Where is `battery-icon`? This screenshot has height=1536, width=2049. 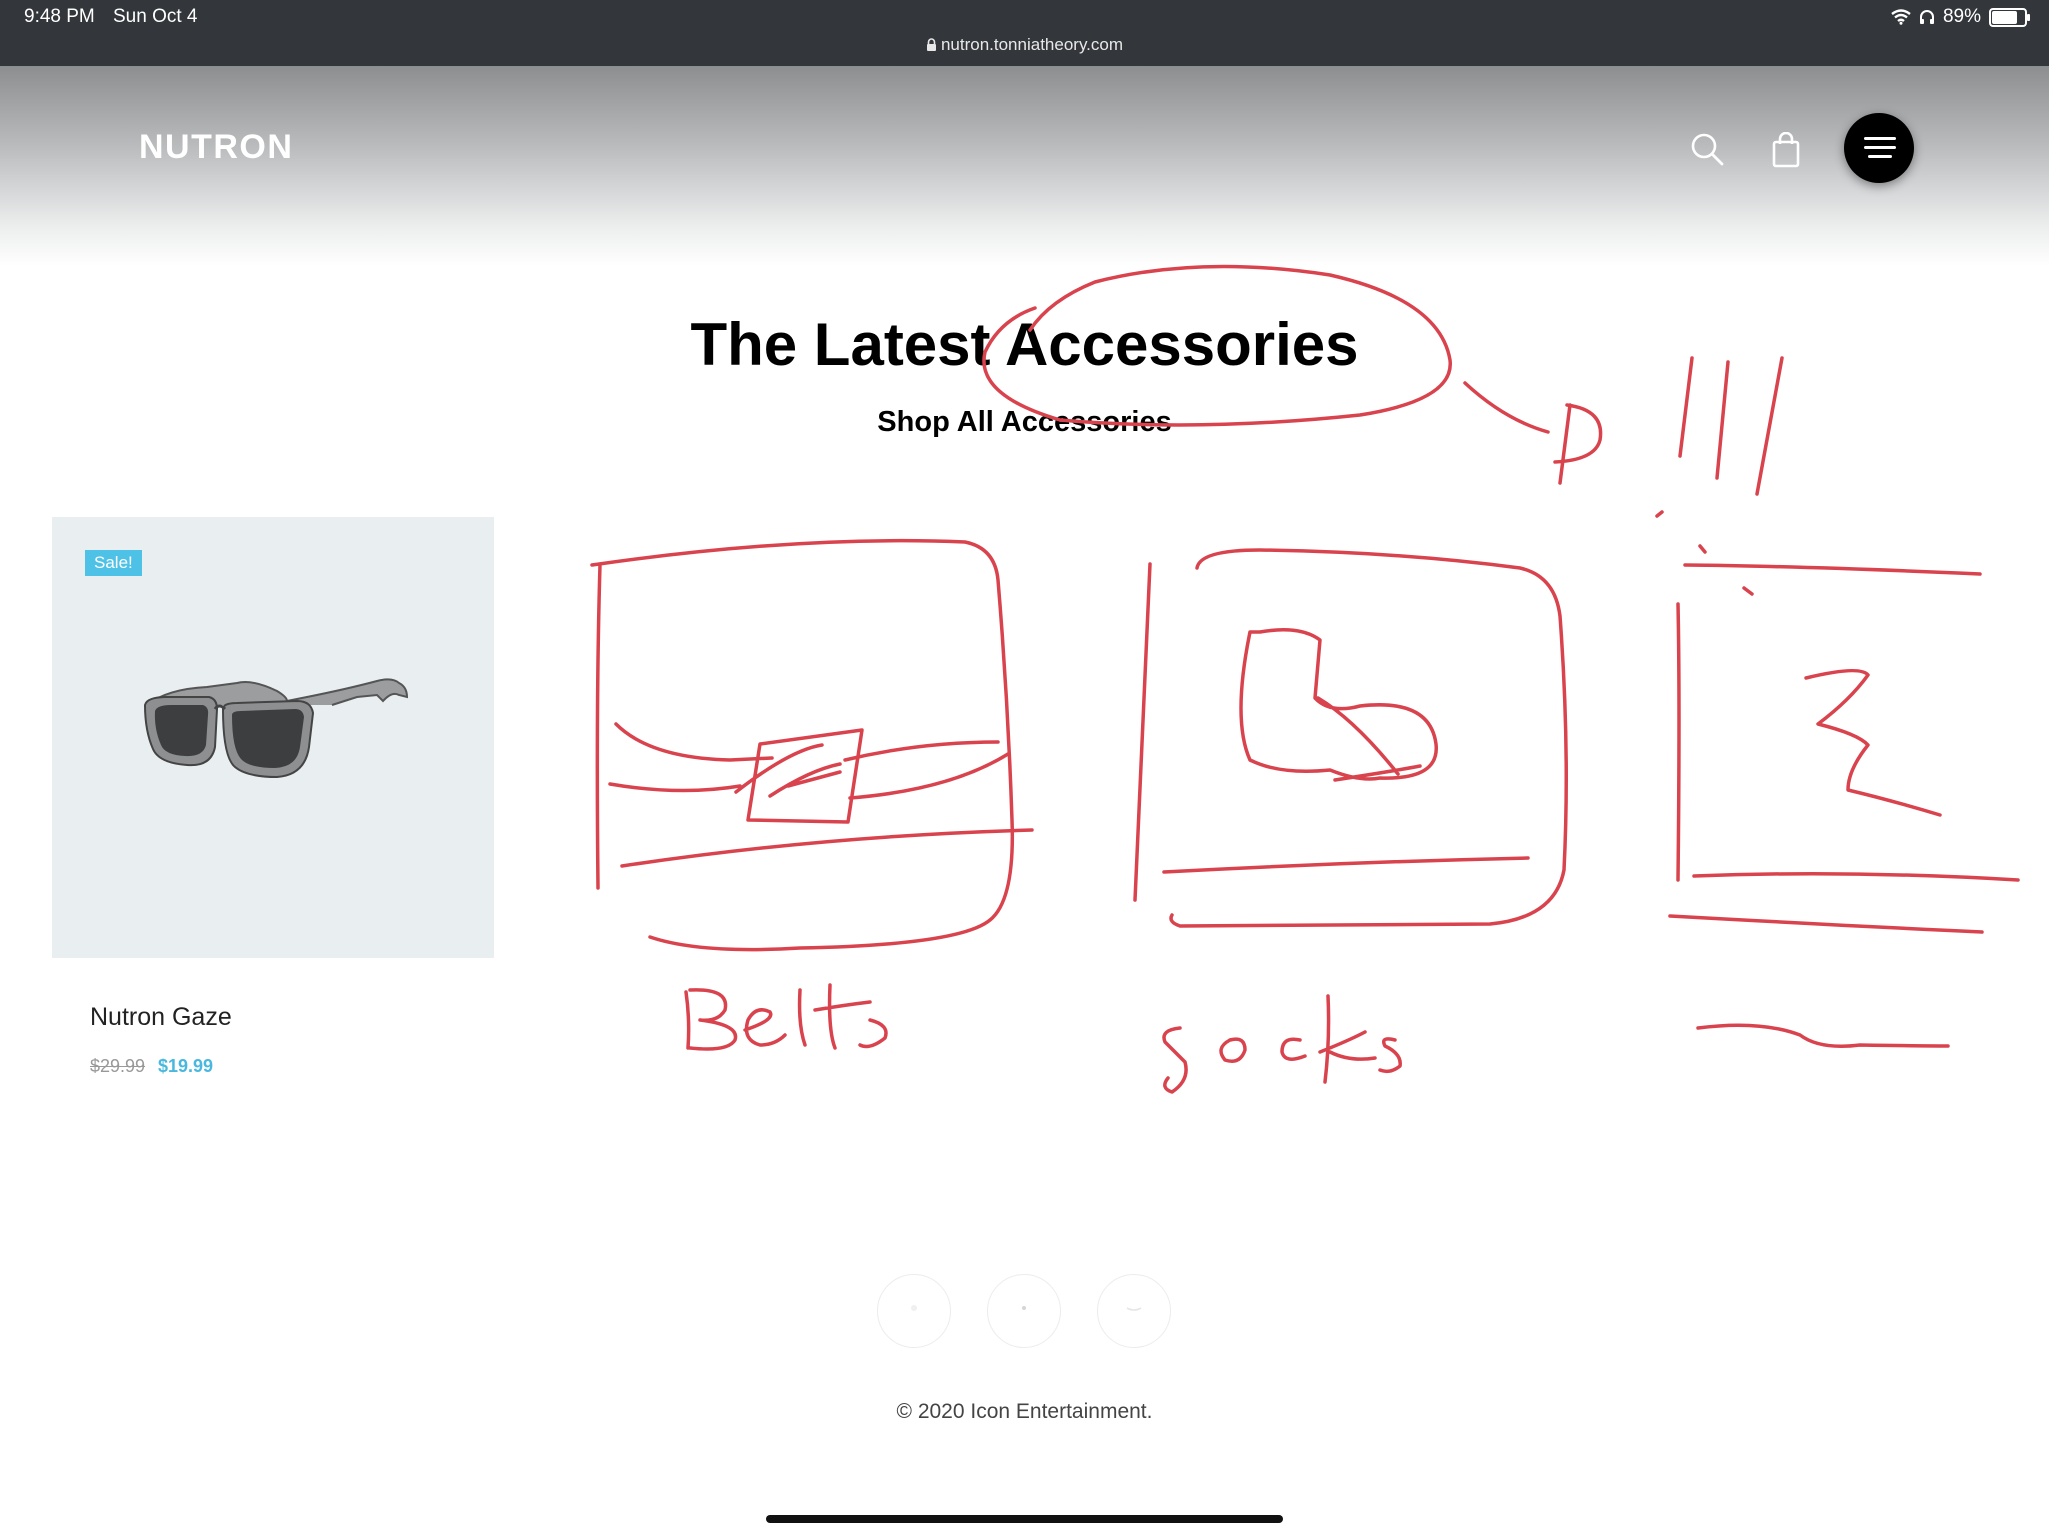
battery-icon is located at coordinates (2009, 17).